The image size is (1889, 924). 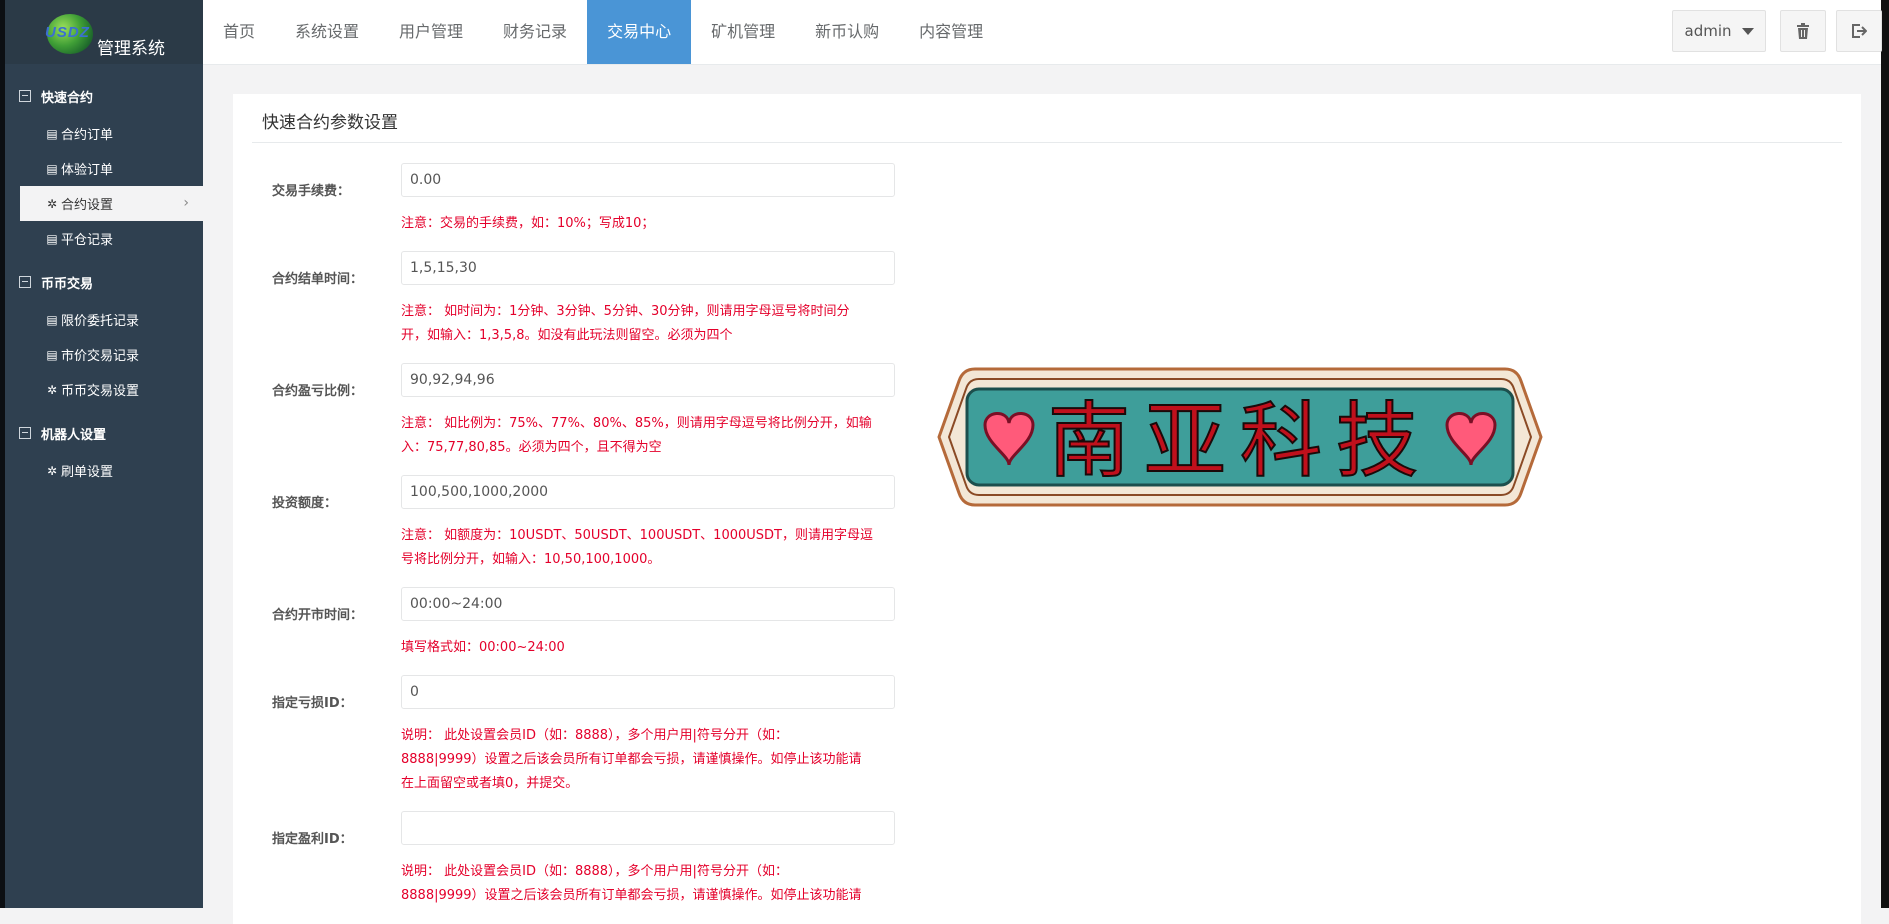 What do you see at coordinates (311, 191) in the screenshot?
I see `fee-label: 交易手续费：` at bounding box center [311, 191].